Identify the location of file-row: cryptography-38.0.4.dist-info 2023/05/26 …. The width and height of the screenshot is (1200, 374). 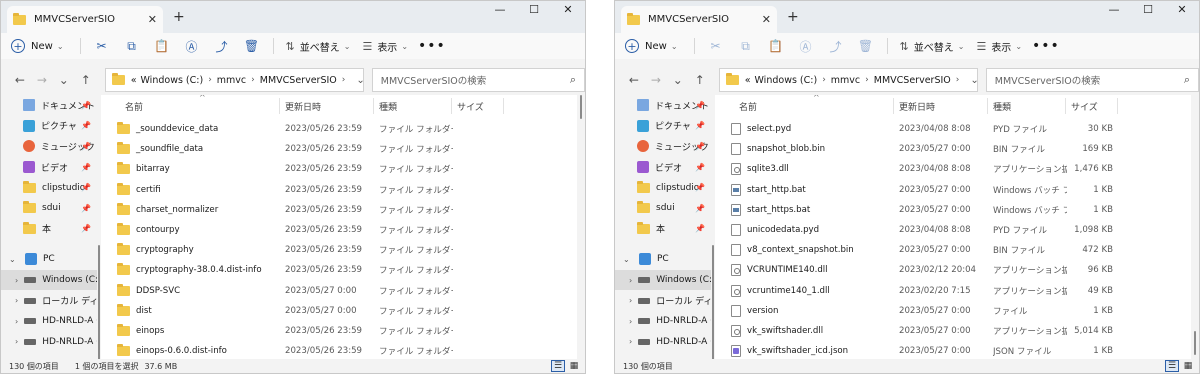
(339, 270).